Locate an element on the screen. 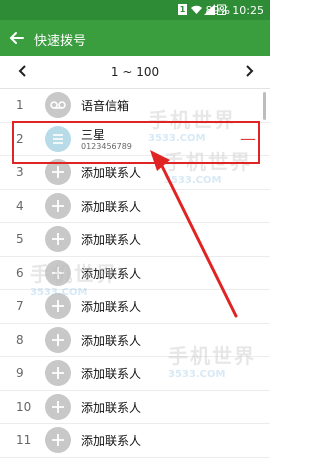 This screenshot has height=475, width=320. voicemail-icon is located at coordinates (58, 105).